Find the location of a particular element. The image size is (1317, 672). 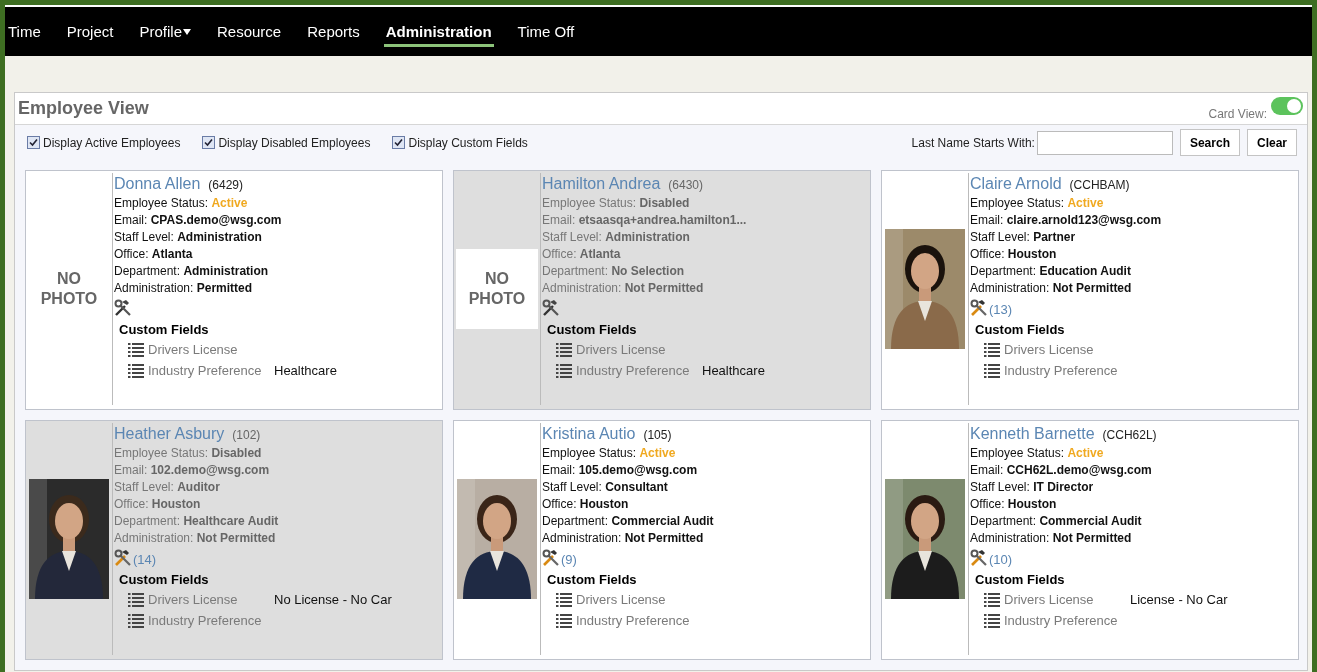

employee-name: Kenneth Barnette is located at coordinates (1032, 434).